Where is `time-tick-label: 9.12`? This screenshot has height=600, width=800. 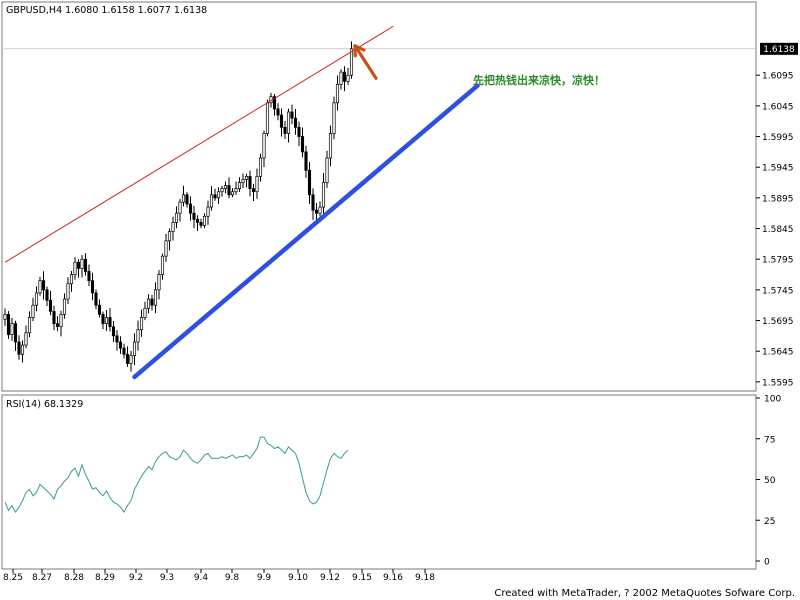
time-tick-label: 9.12 is located at coordinates (330, 578).